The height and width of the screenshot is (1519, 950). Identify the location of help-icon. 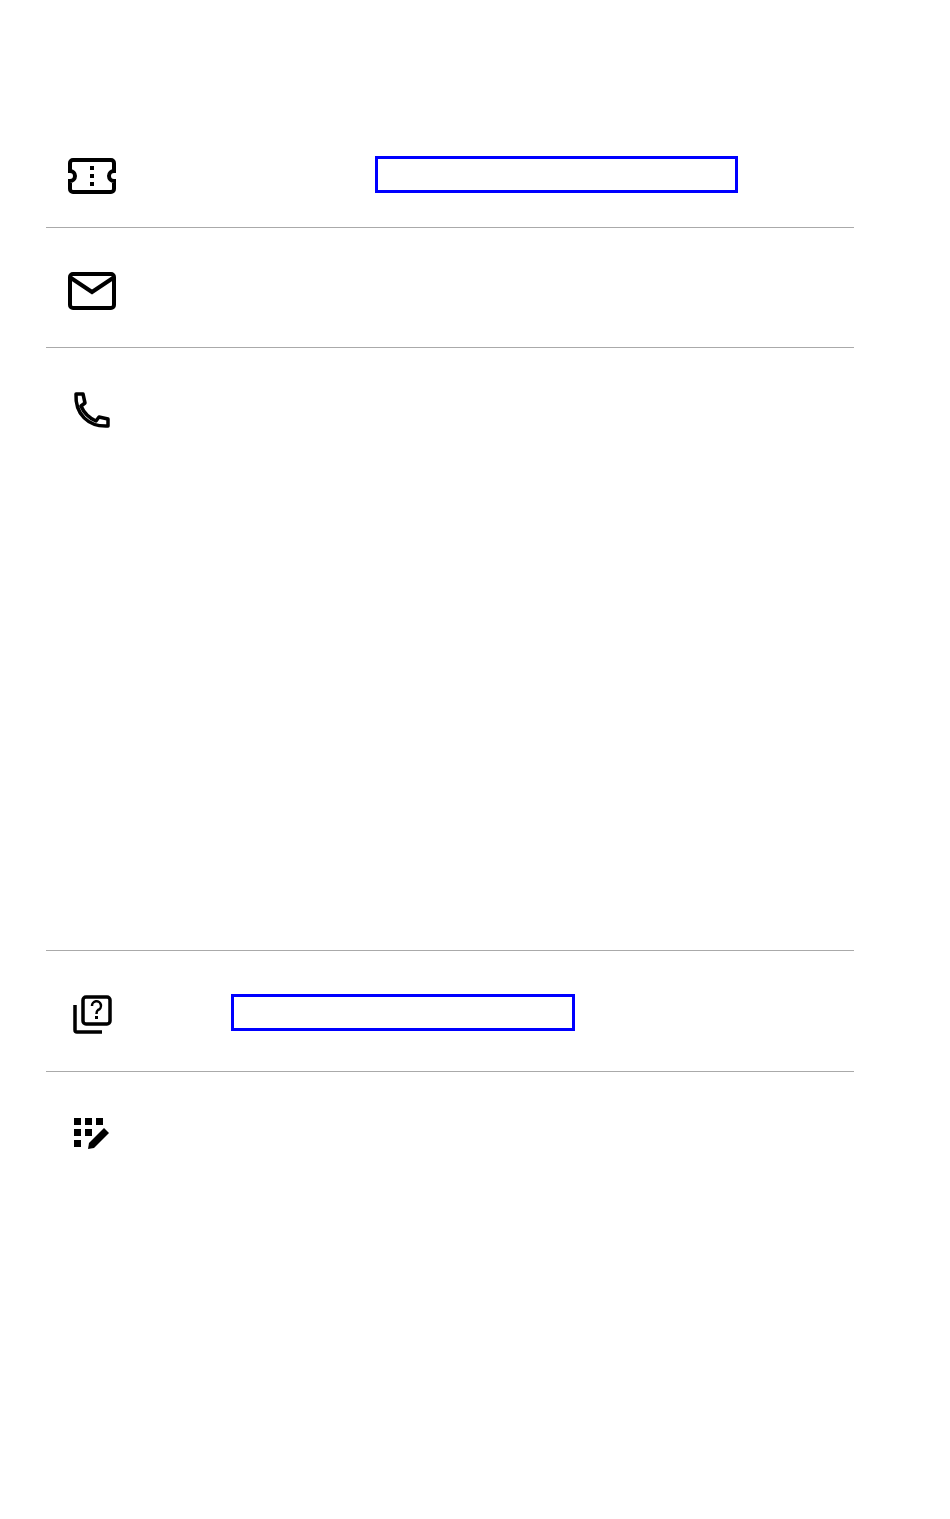
(92, 1015).